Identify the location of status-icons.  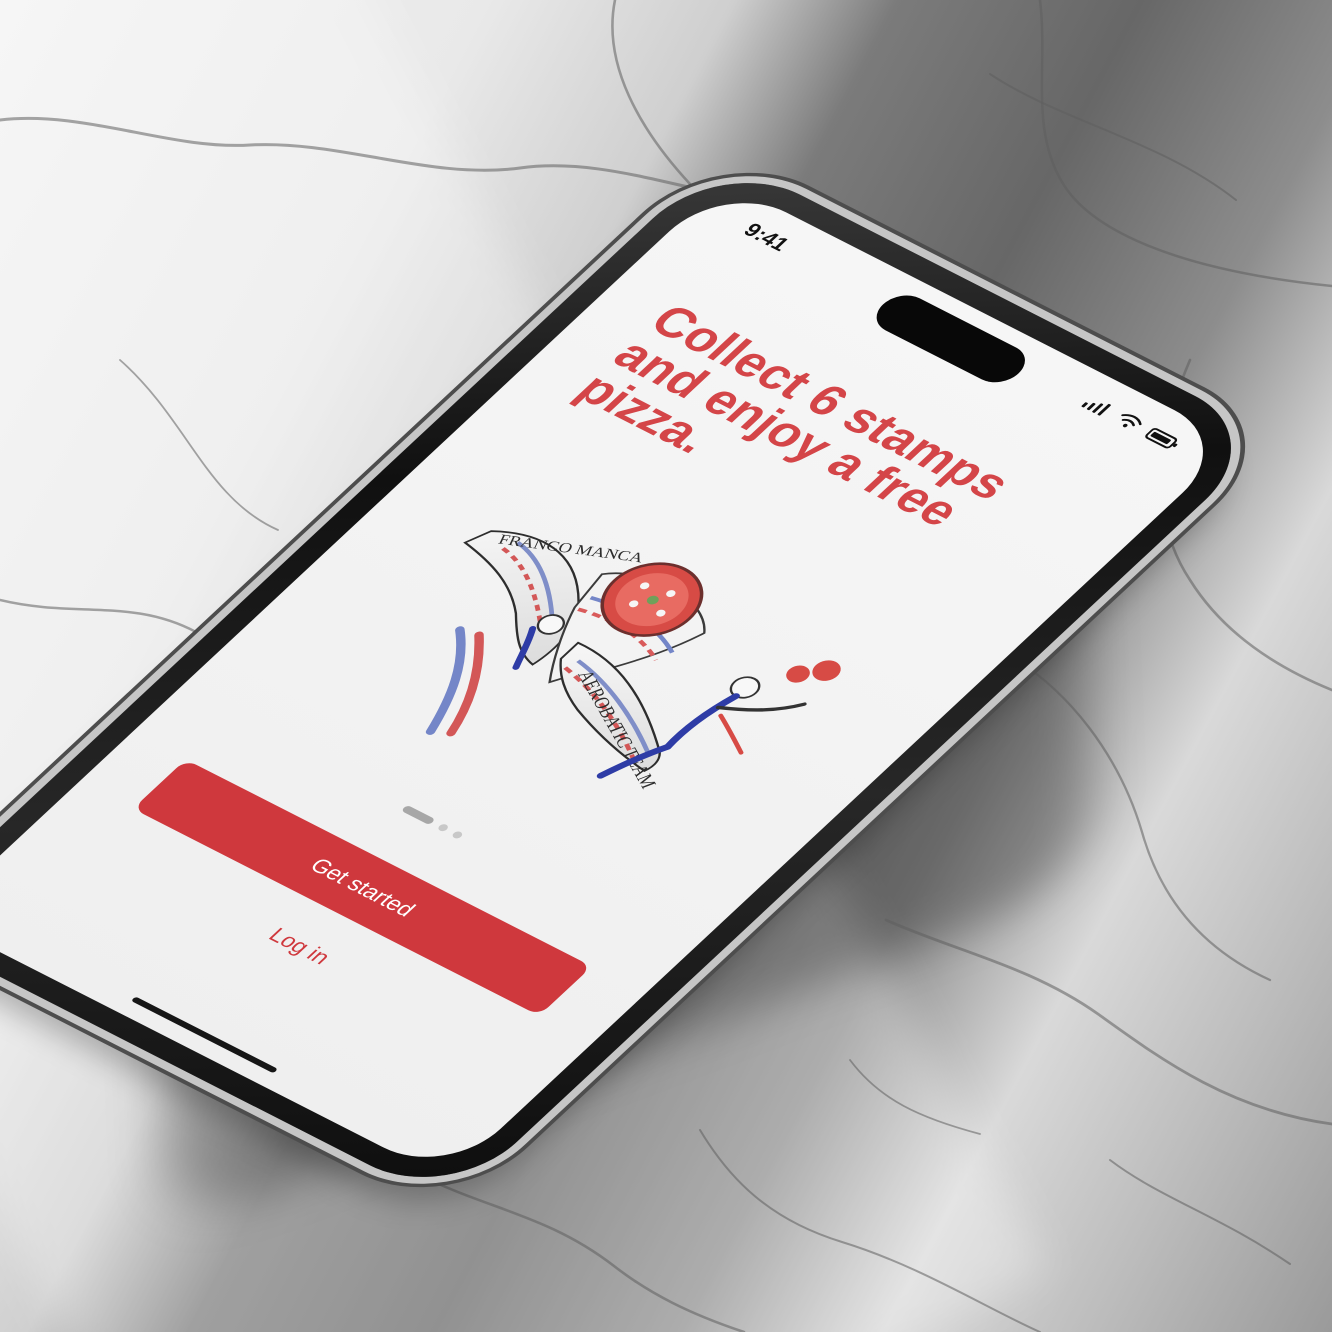
(1131, 423).